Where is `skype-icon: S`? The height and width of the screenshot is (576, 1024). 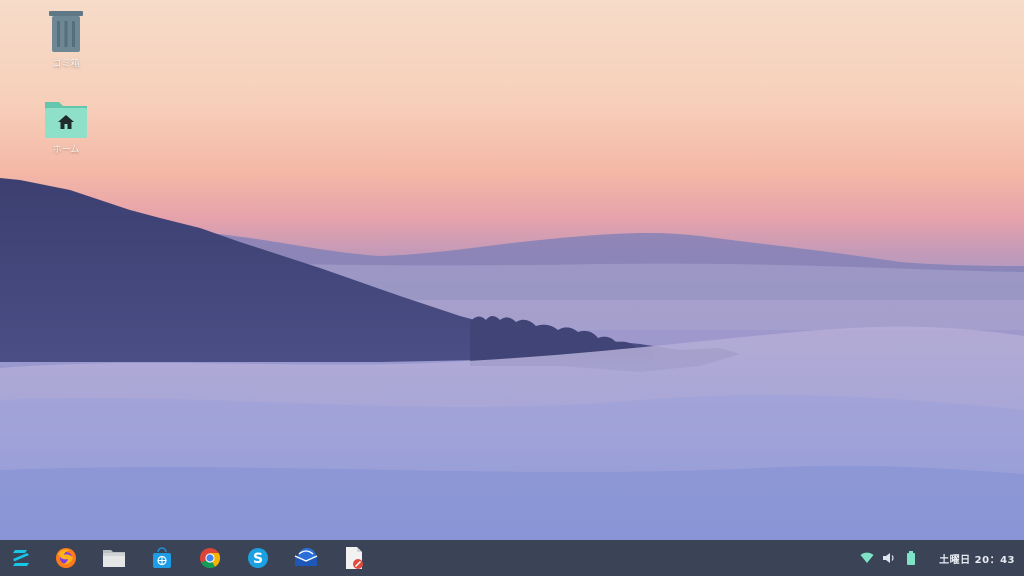 skype-icon: S is located at coordinates (258, 558).